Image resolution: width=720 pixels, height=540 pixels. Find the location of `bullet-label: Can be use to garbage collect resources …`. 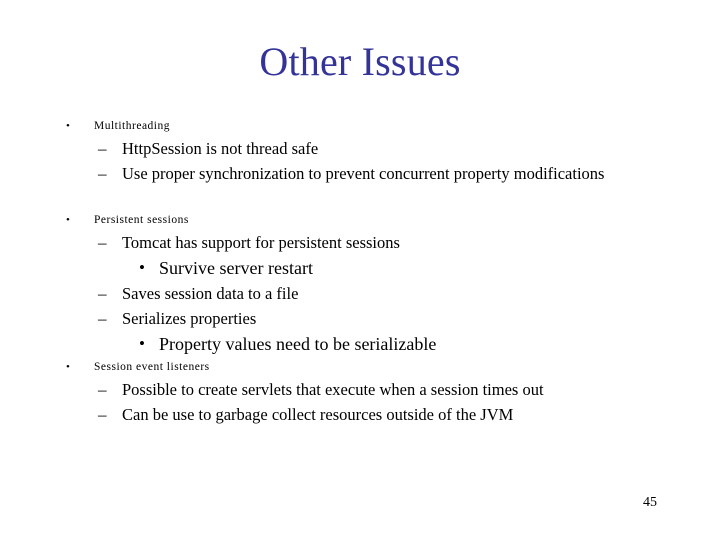

bullet-label: Can be use to garbage collect resources … is located at coordinates (318, 414).